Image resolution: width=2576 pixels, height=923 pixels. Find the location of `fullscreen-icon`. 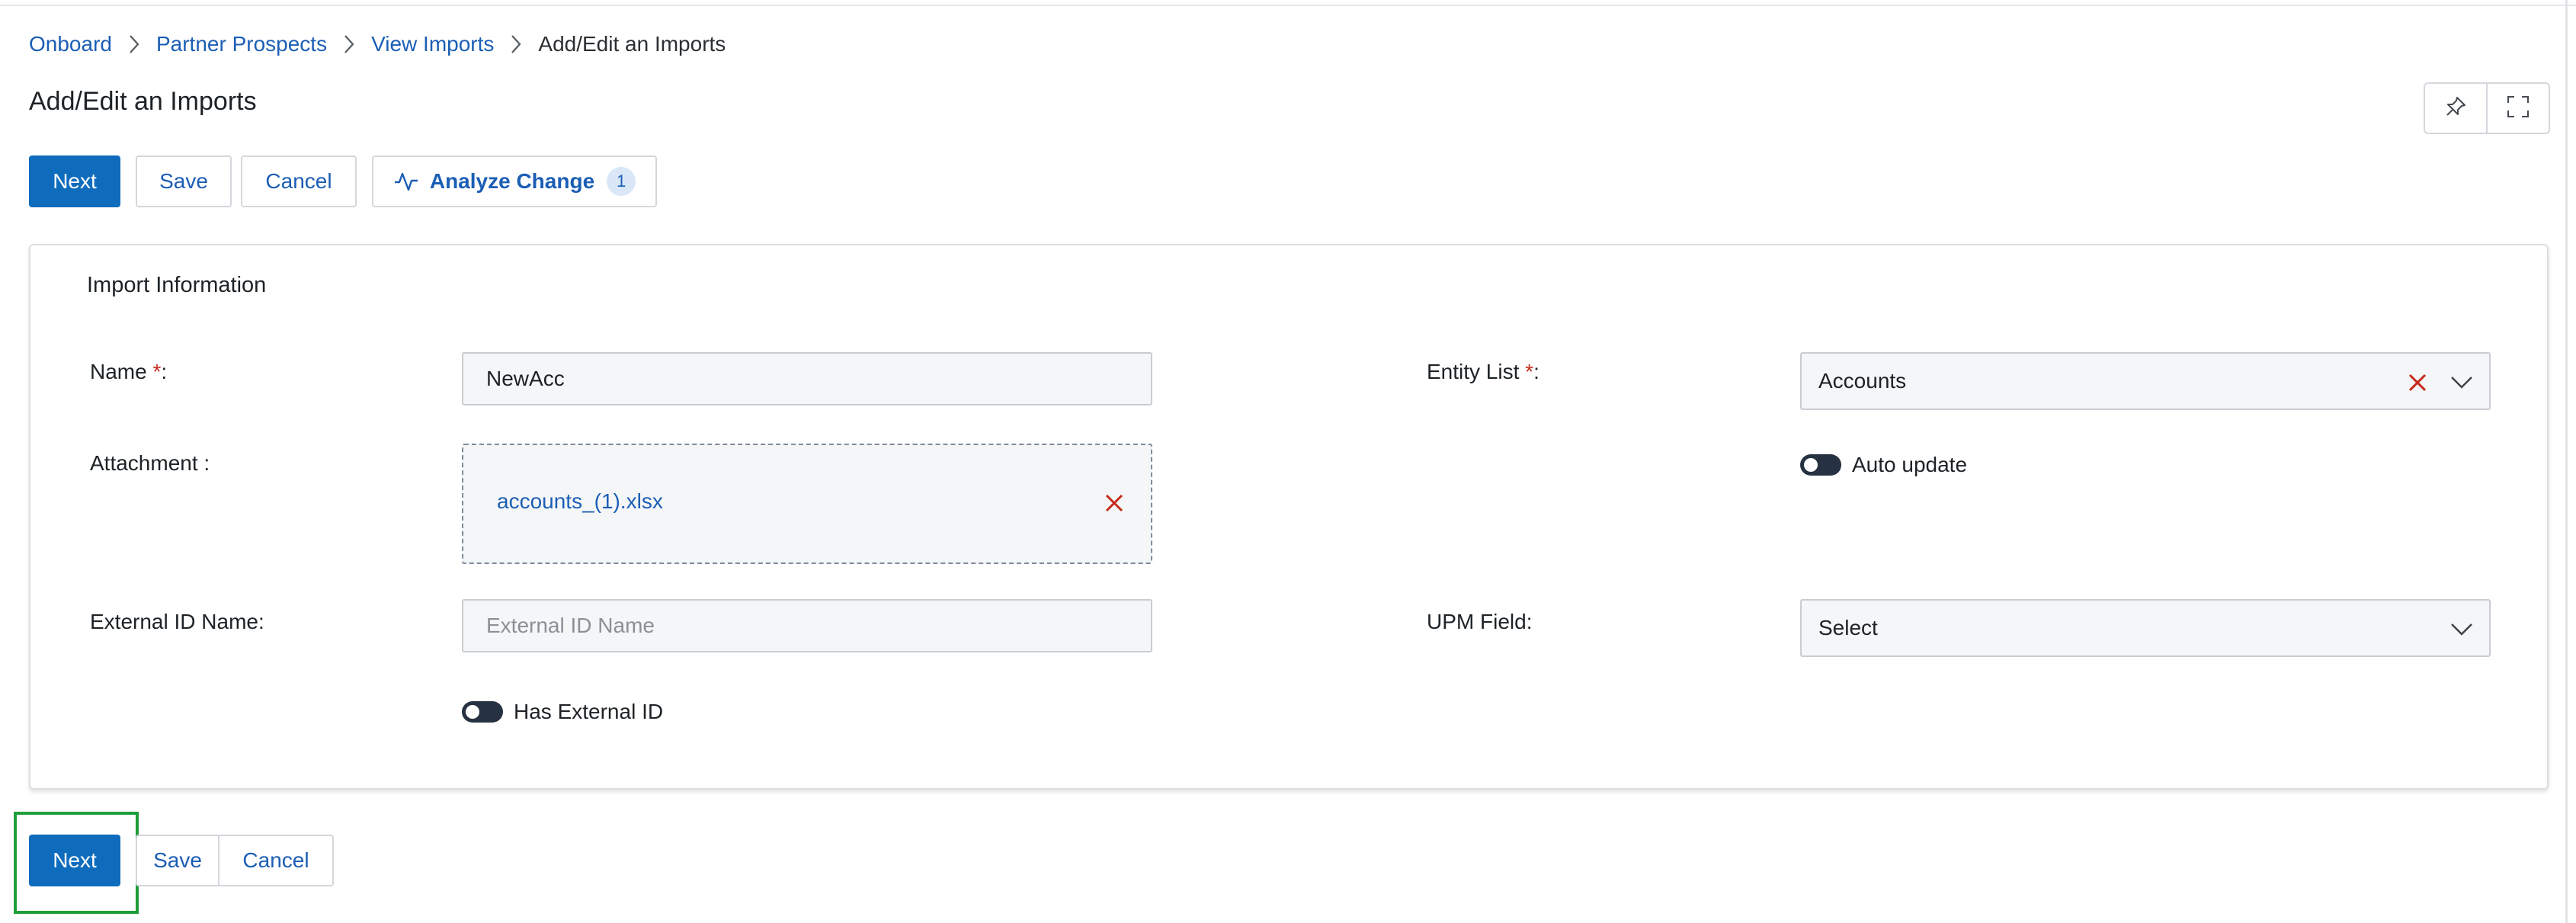

fullscreen-icon is located at coordinates (2518, 109).